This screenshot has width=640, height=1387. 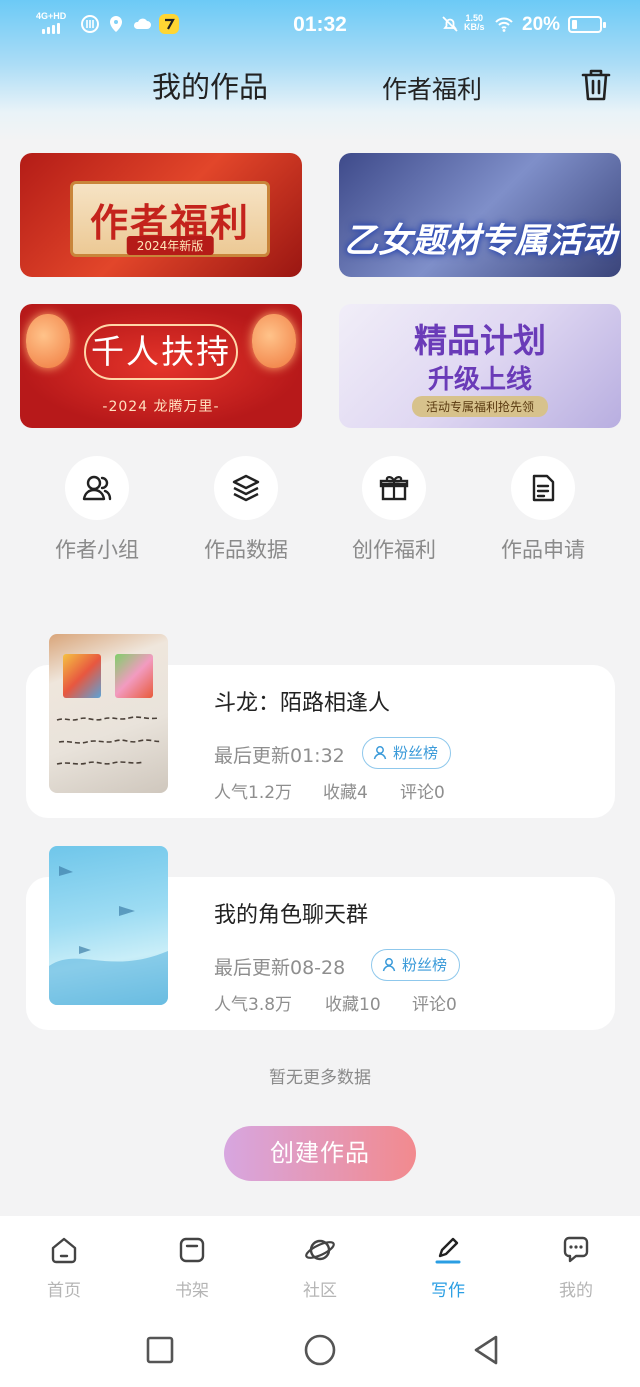 I want to click on group-icon, so click(x=97, y=488).